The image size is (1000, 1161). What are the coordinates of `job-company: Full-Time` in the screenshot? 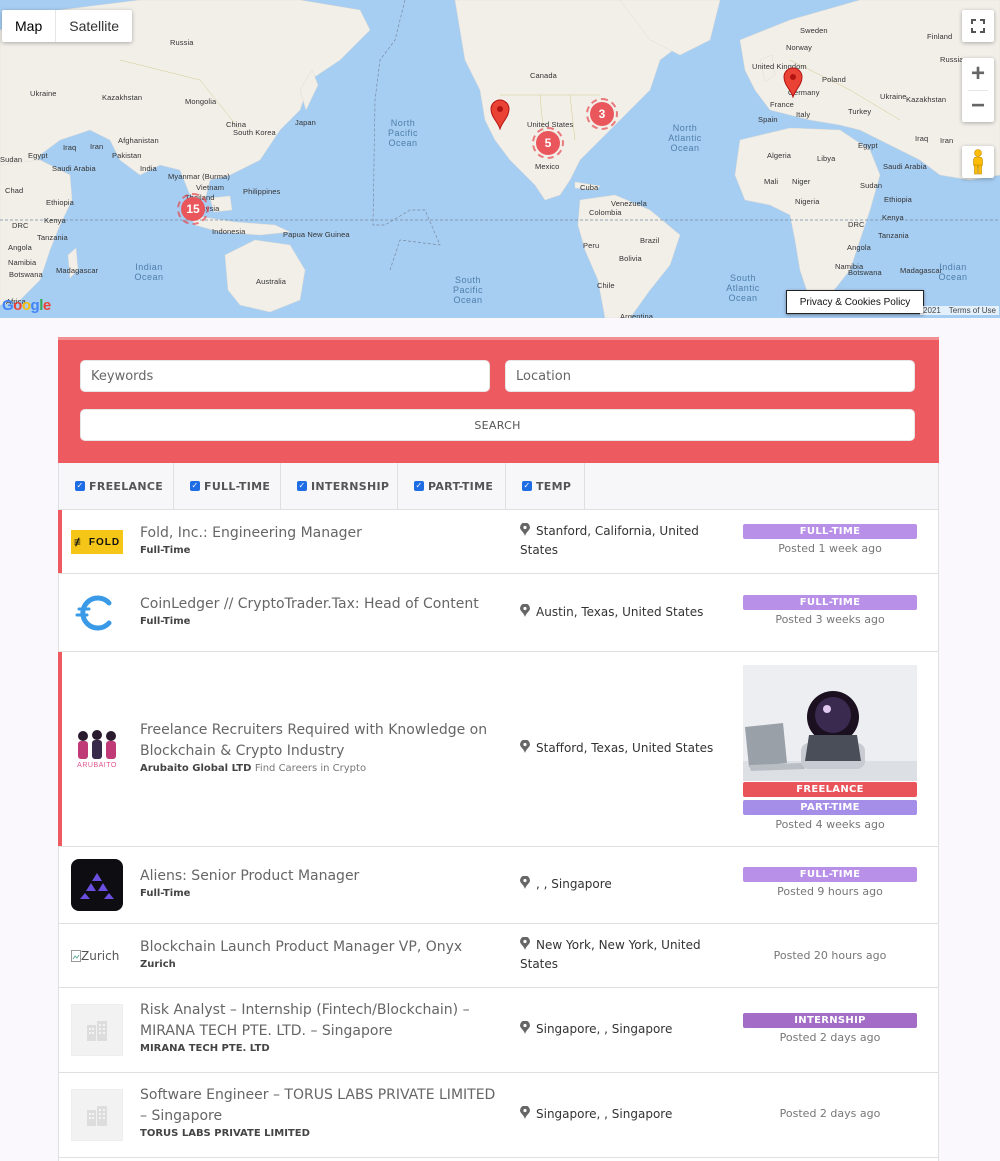 It's located at (165, 621).